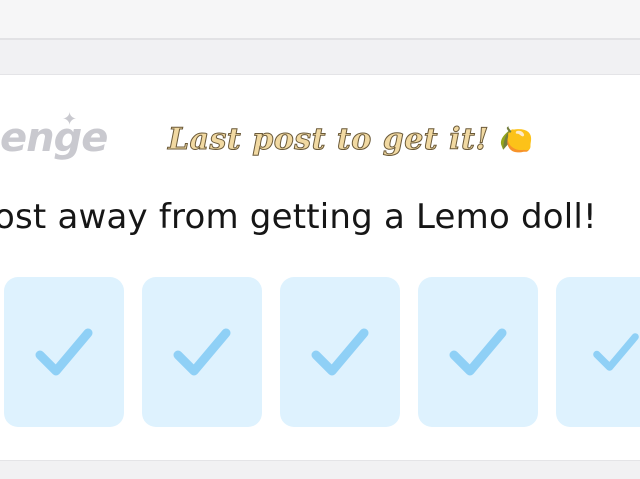 The image size is (640, 479). I want to click on challenge-headline: Last post to get it! 🍋, so click(350, 139).